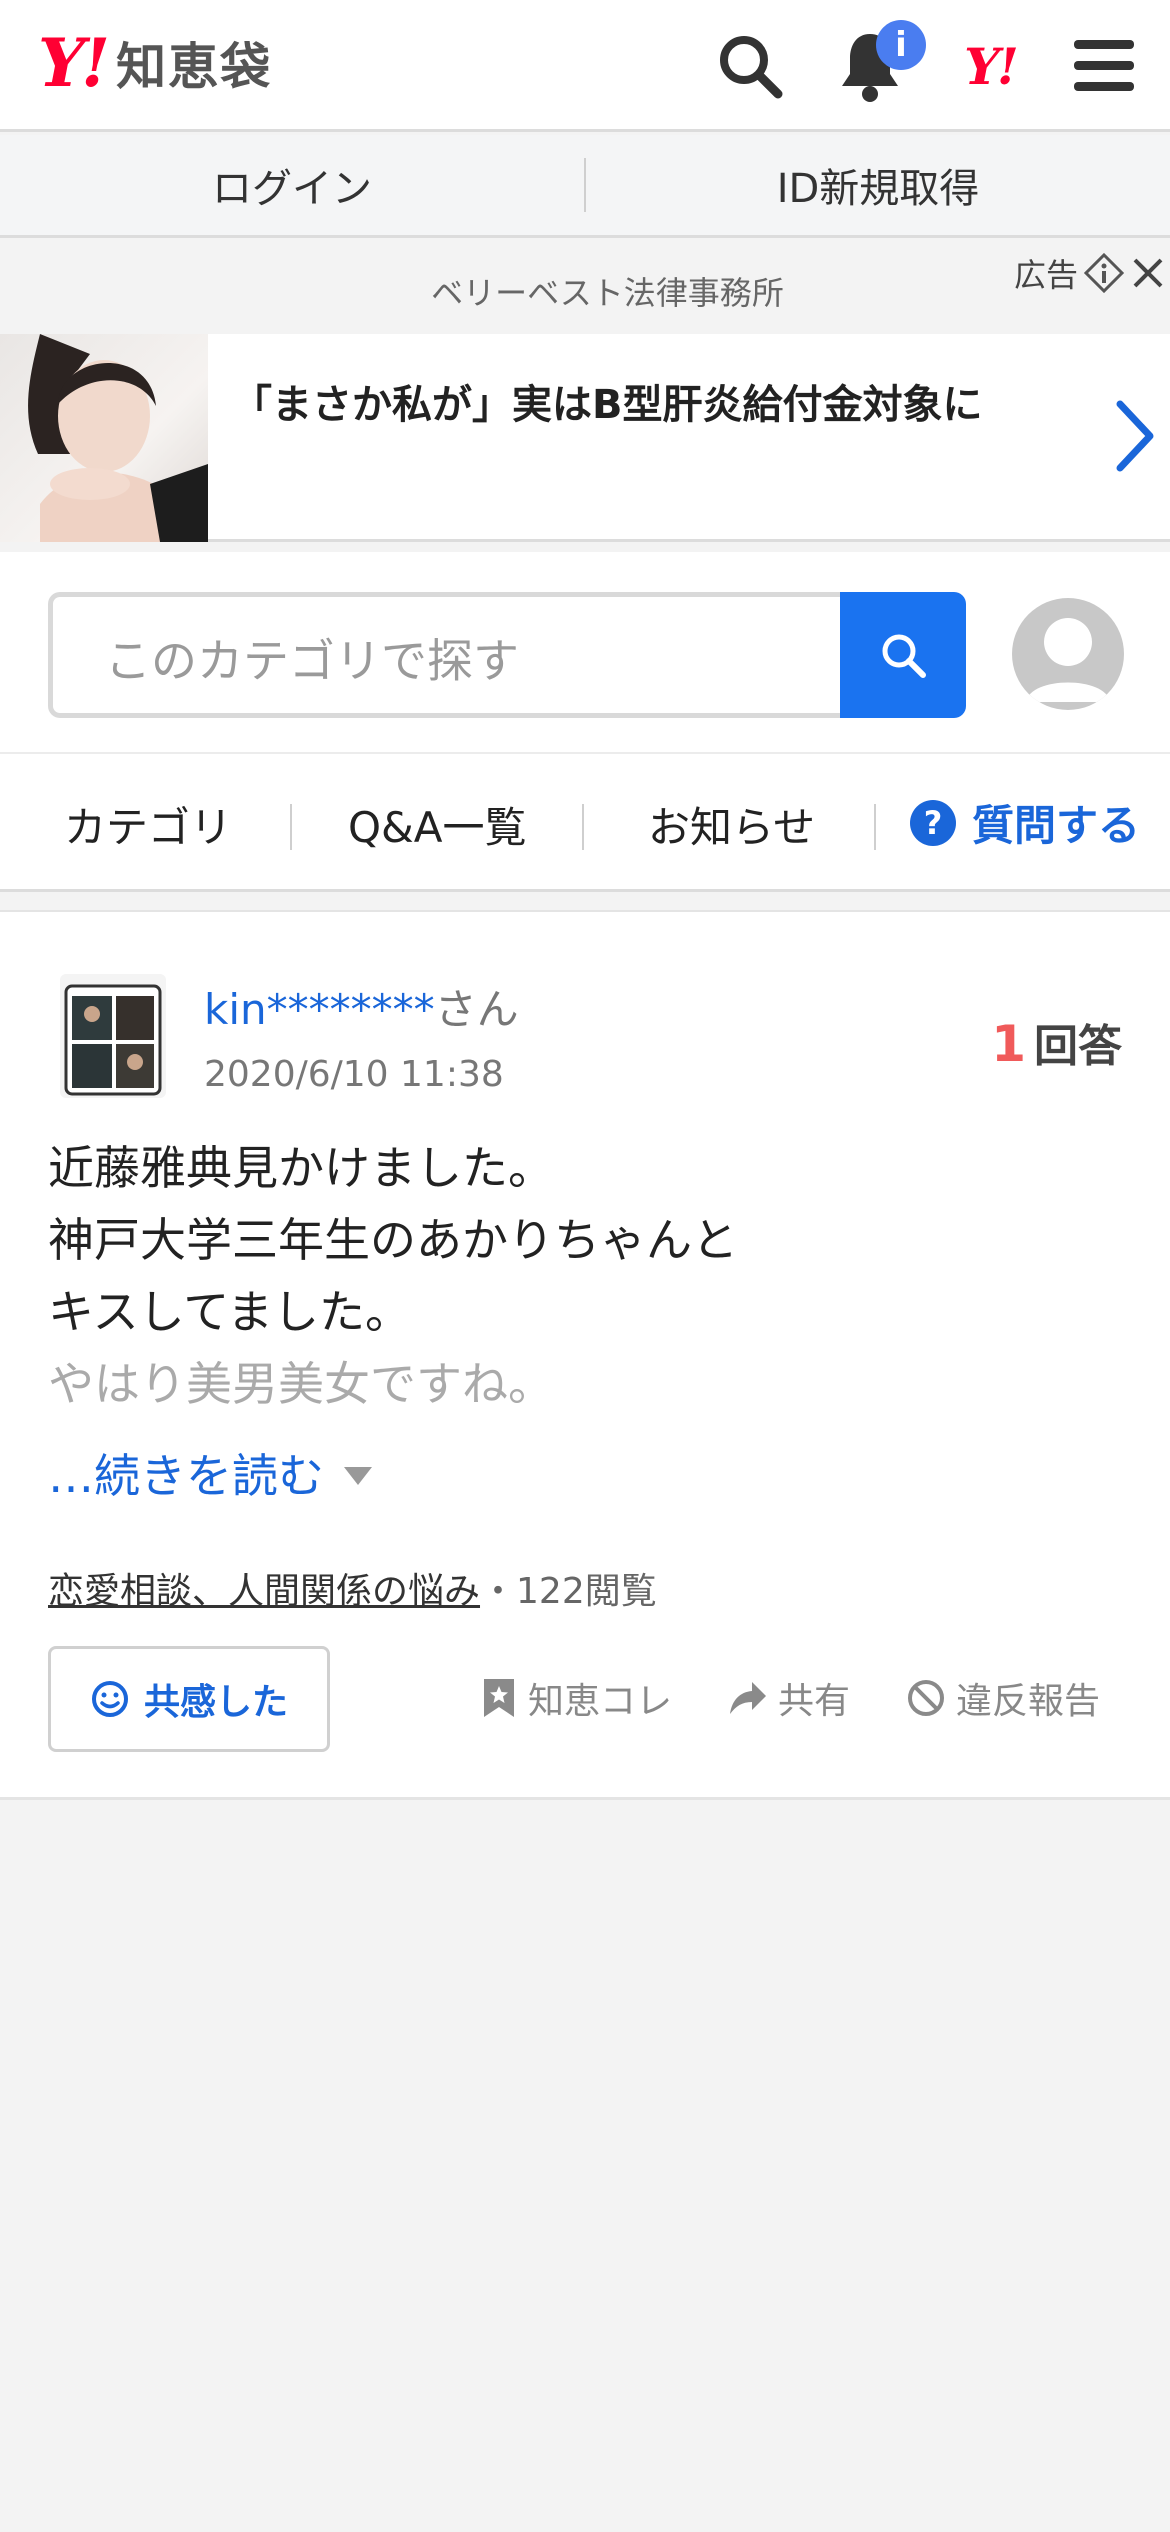 This screenshot has width=1170, height=2532. What do you see at coordinates (622, 405) in the screenshot?
I see `ad-title: 「まさか私が」実はB型肝炎給付金対象に` at bounding box center [622, 405].